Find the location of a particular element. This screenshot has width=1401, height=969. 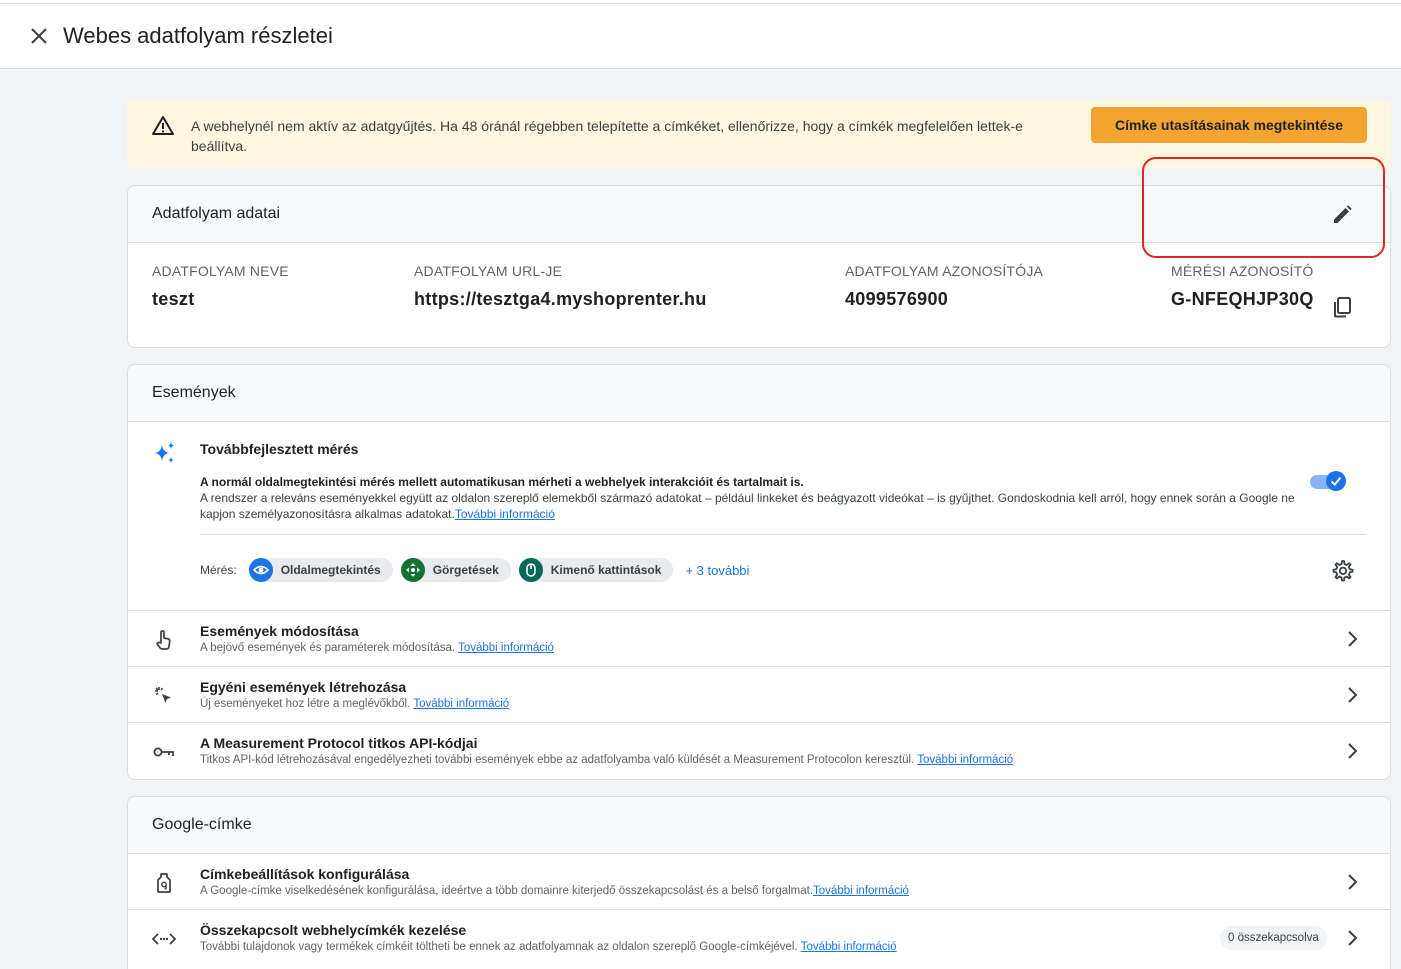

measurement-id-field: MÉRÉSI AZONOSÍTÓ G-NFEQHJP30Q is located at coordinates (1242, 286).